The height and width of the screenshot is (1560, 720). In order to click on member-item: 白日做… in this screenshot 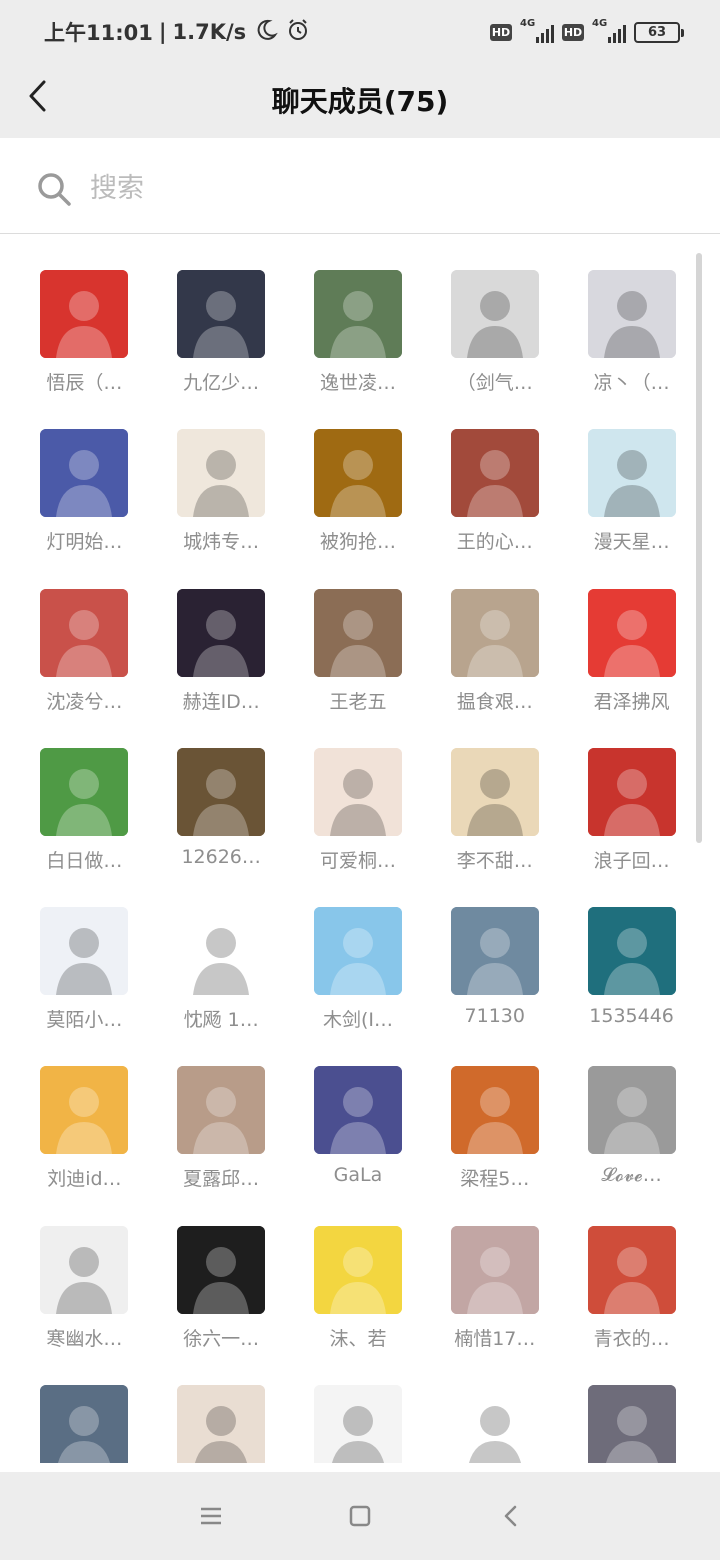, I will do `click(84, 827)`.